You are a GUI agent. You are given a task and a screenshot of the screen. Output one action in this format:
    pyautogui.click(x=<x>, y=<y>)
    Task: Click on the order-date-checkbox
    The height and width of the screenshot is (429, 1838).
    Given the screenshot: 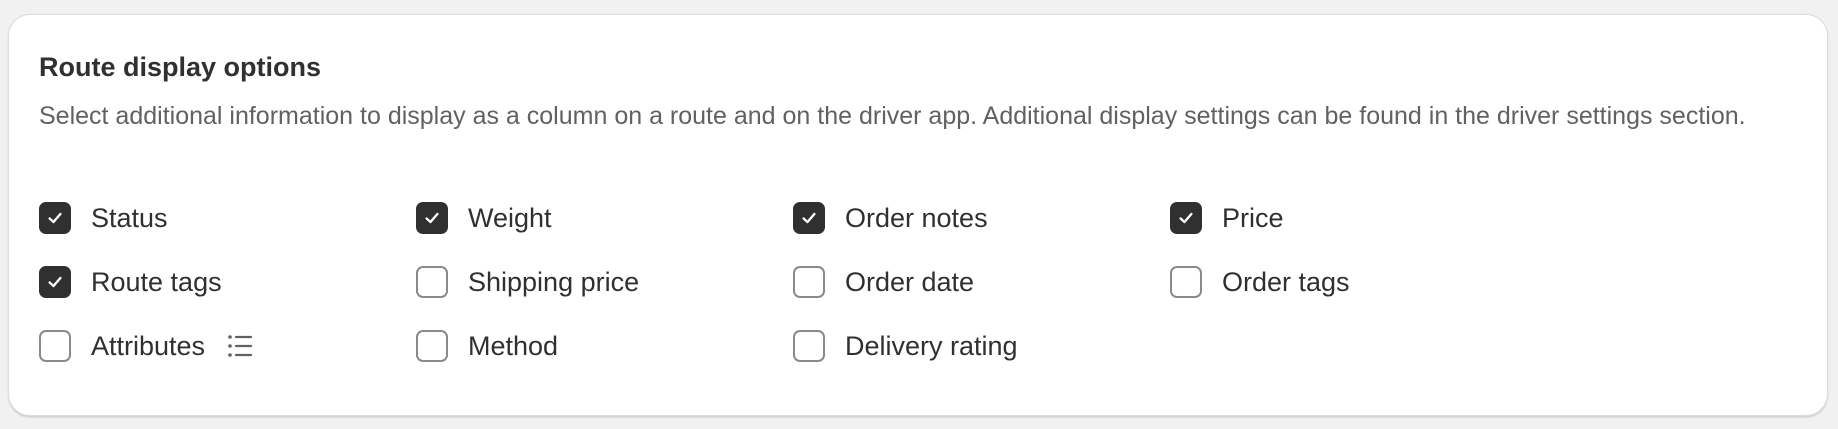 What is the action you would take?
    pyautogui.click(x=809, y=282)
    